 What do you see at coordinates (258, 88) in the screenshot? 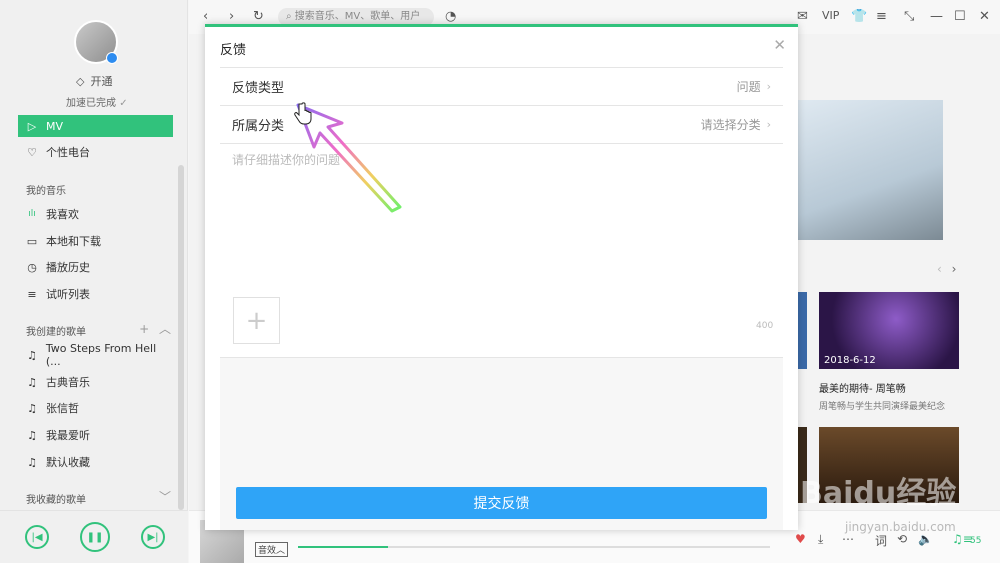
I see `row-label: 反馈类型` at bounding box center [258, 88].